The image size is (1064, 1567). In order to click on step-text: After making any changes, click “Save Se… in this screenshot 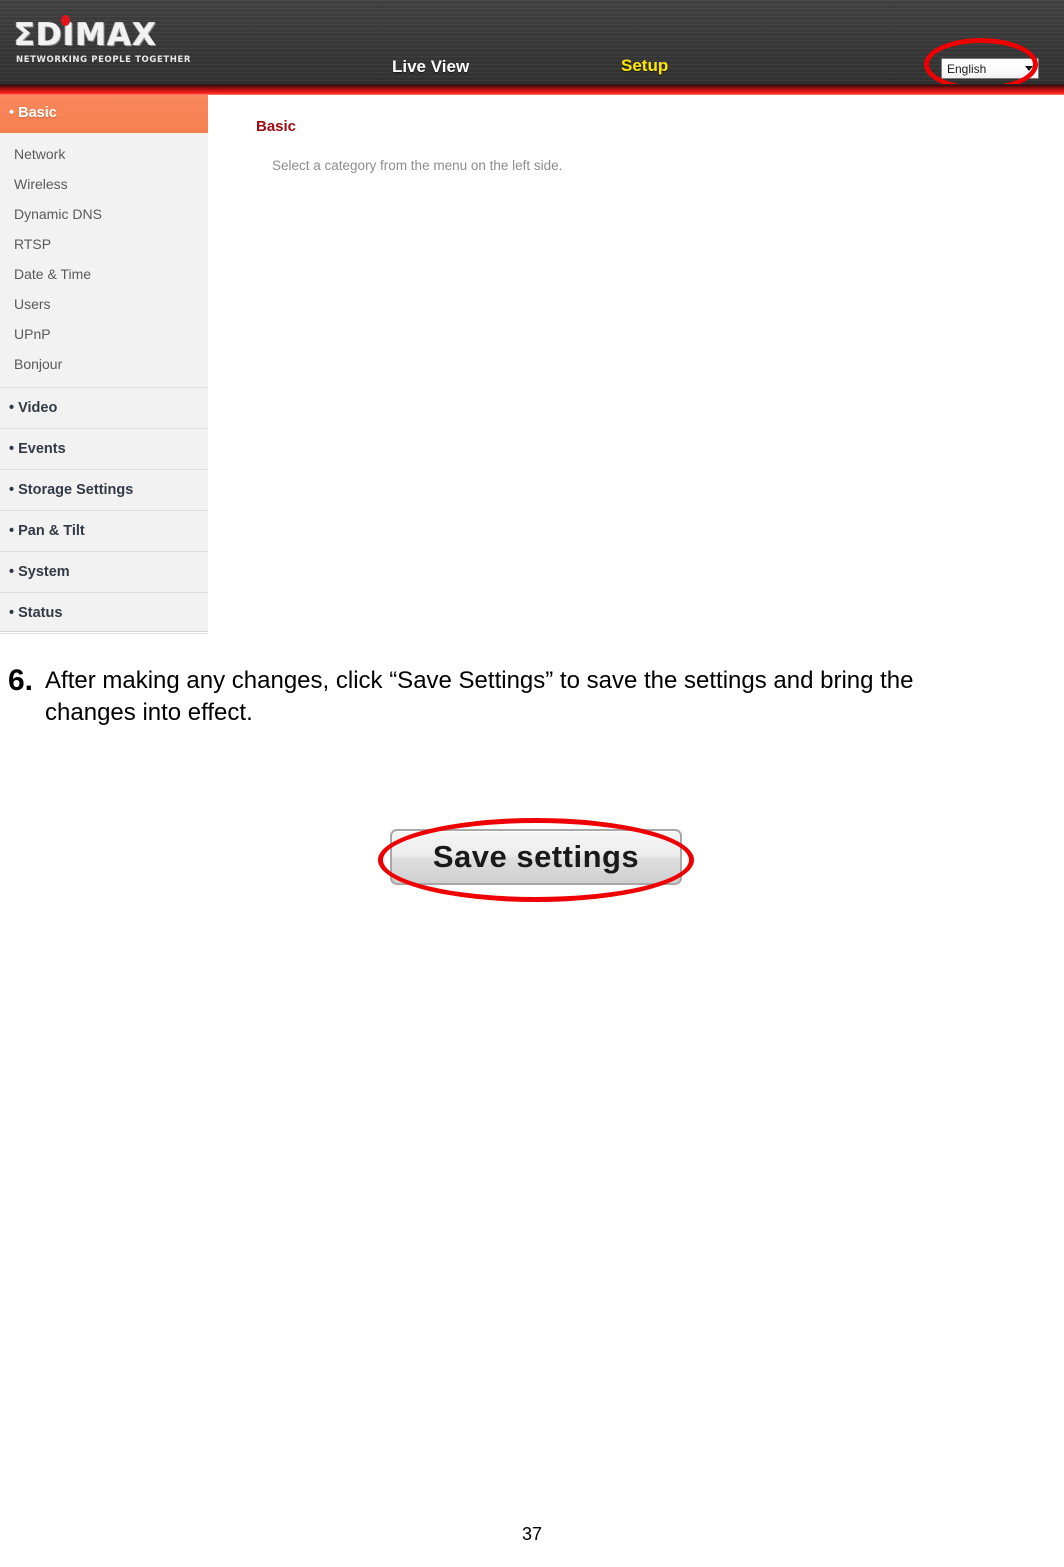, I will do `click(479, 696)`.